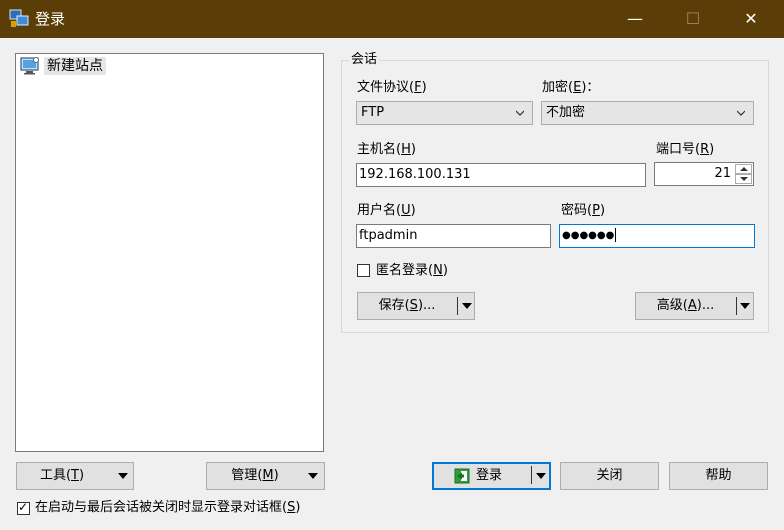 This screenshot has height=530, width=784. What do you see at coordinates (444, 113) in the screenshot?
I see `protocol-select: FTP` at bounding box center [444, 113].